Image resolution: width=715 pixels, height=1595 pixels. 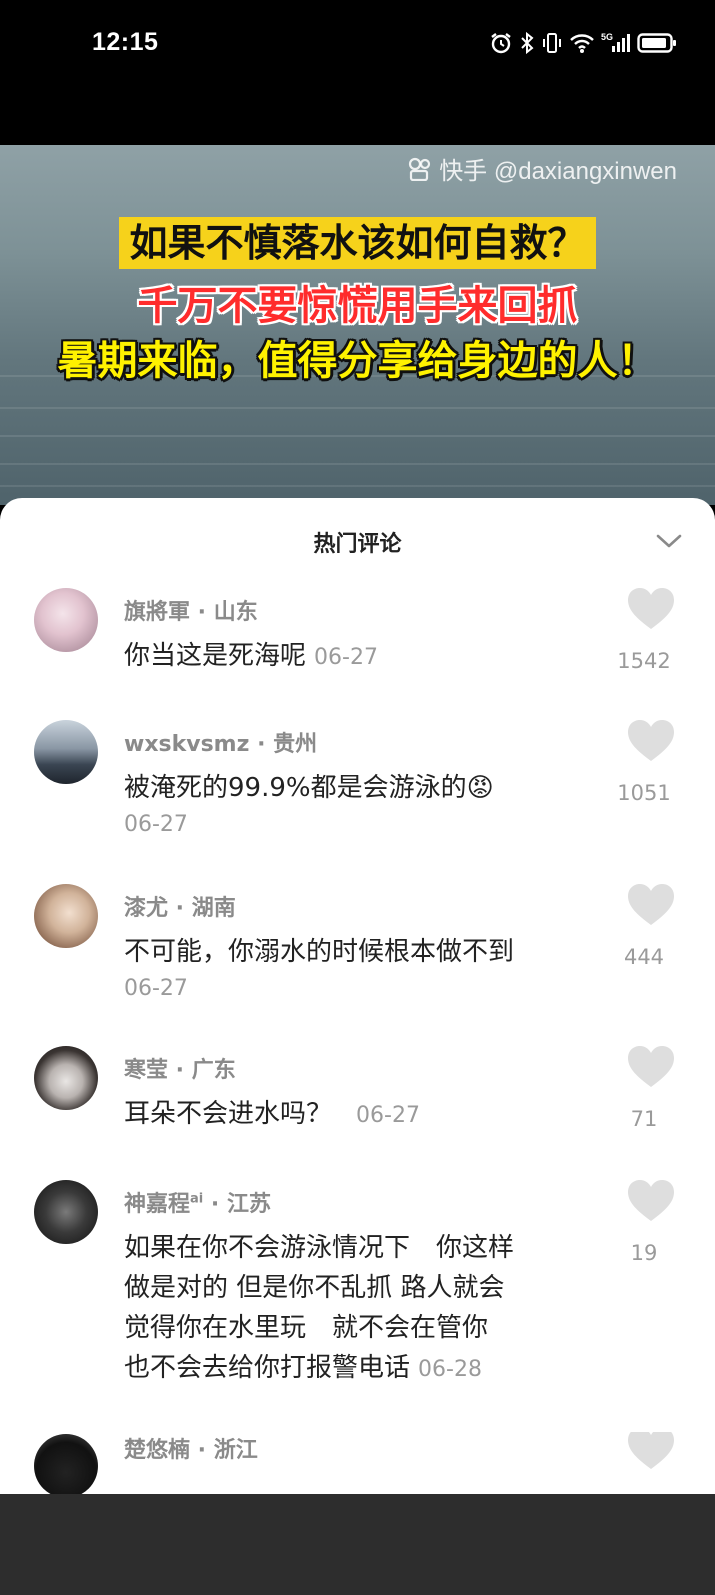 I want to click on comments-header: 热门评论, so click(x=357, y=543).